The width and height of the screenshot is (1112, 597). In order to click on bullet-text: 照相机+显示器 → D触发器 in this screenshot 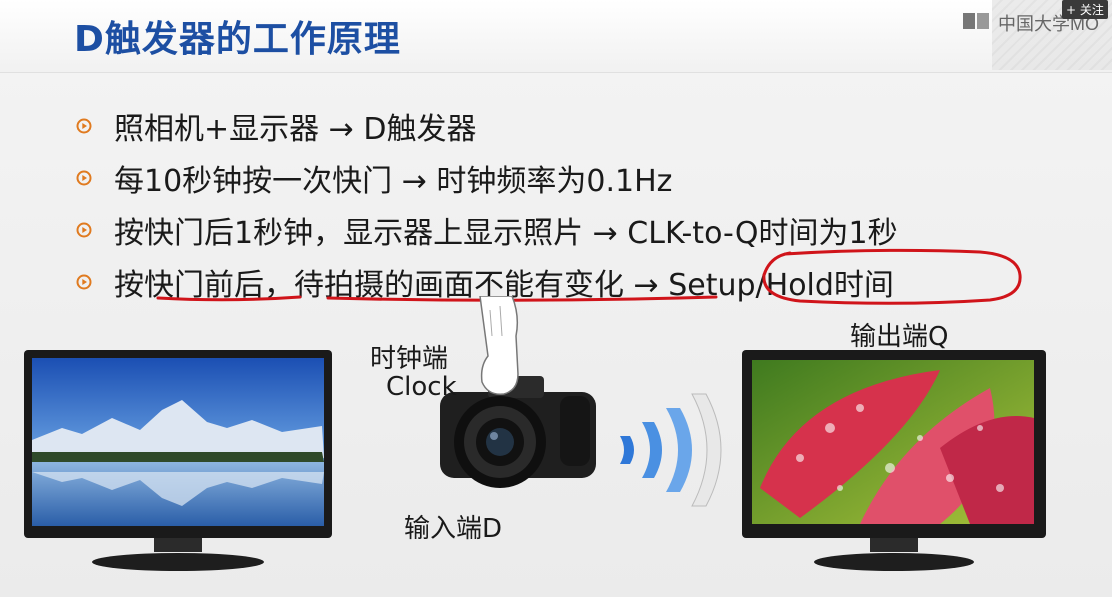, I will do `click(295, 129)`.